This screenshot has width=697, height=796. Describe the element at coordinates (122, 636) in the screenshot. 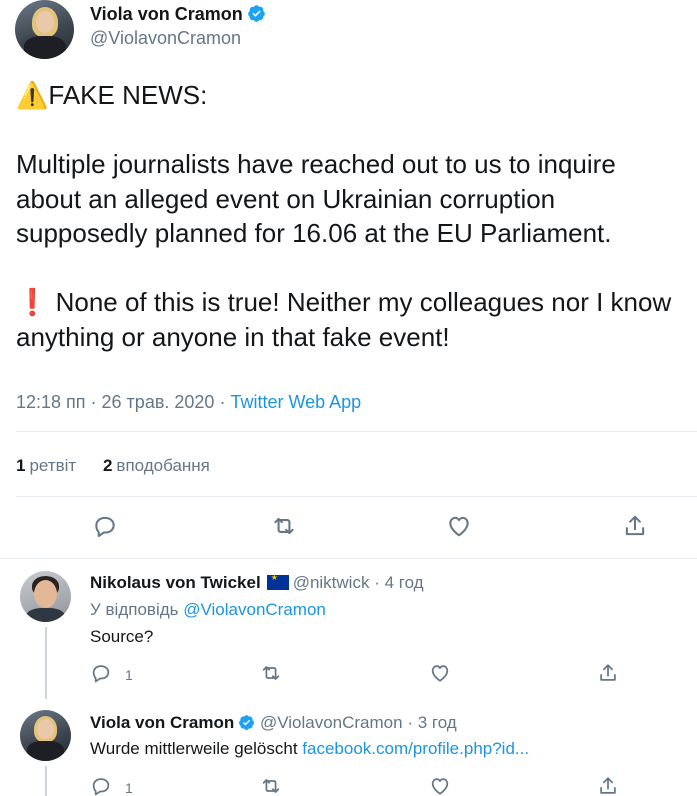

I see `reply-text: Source?` at that location.